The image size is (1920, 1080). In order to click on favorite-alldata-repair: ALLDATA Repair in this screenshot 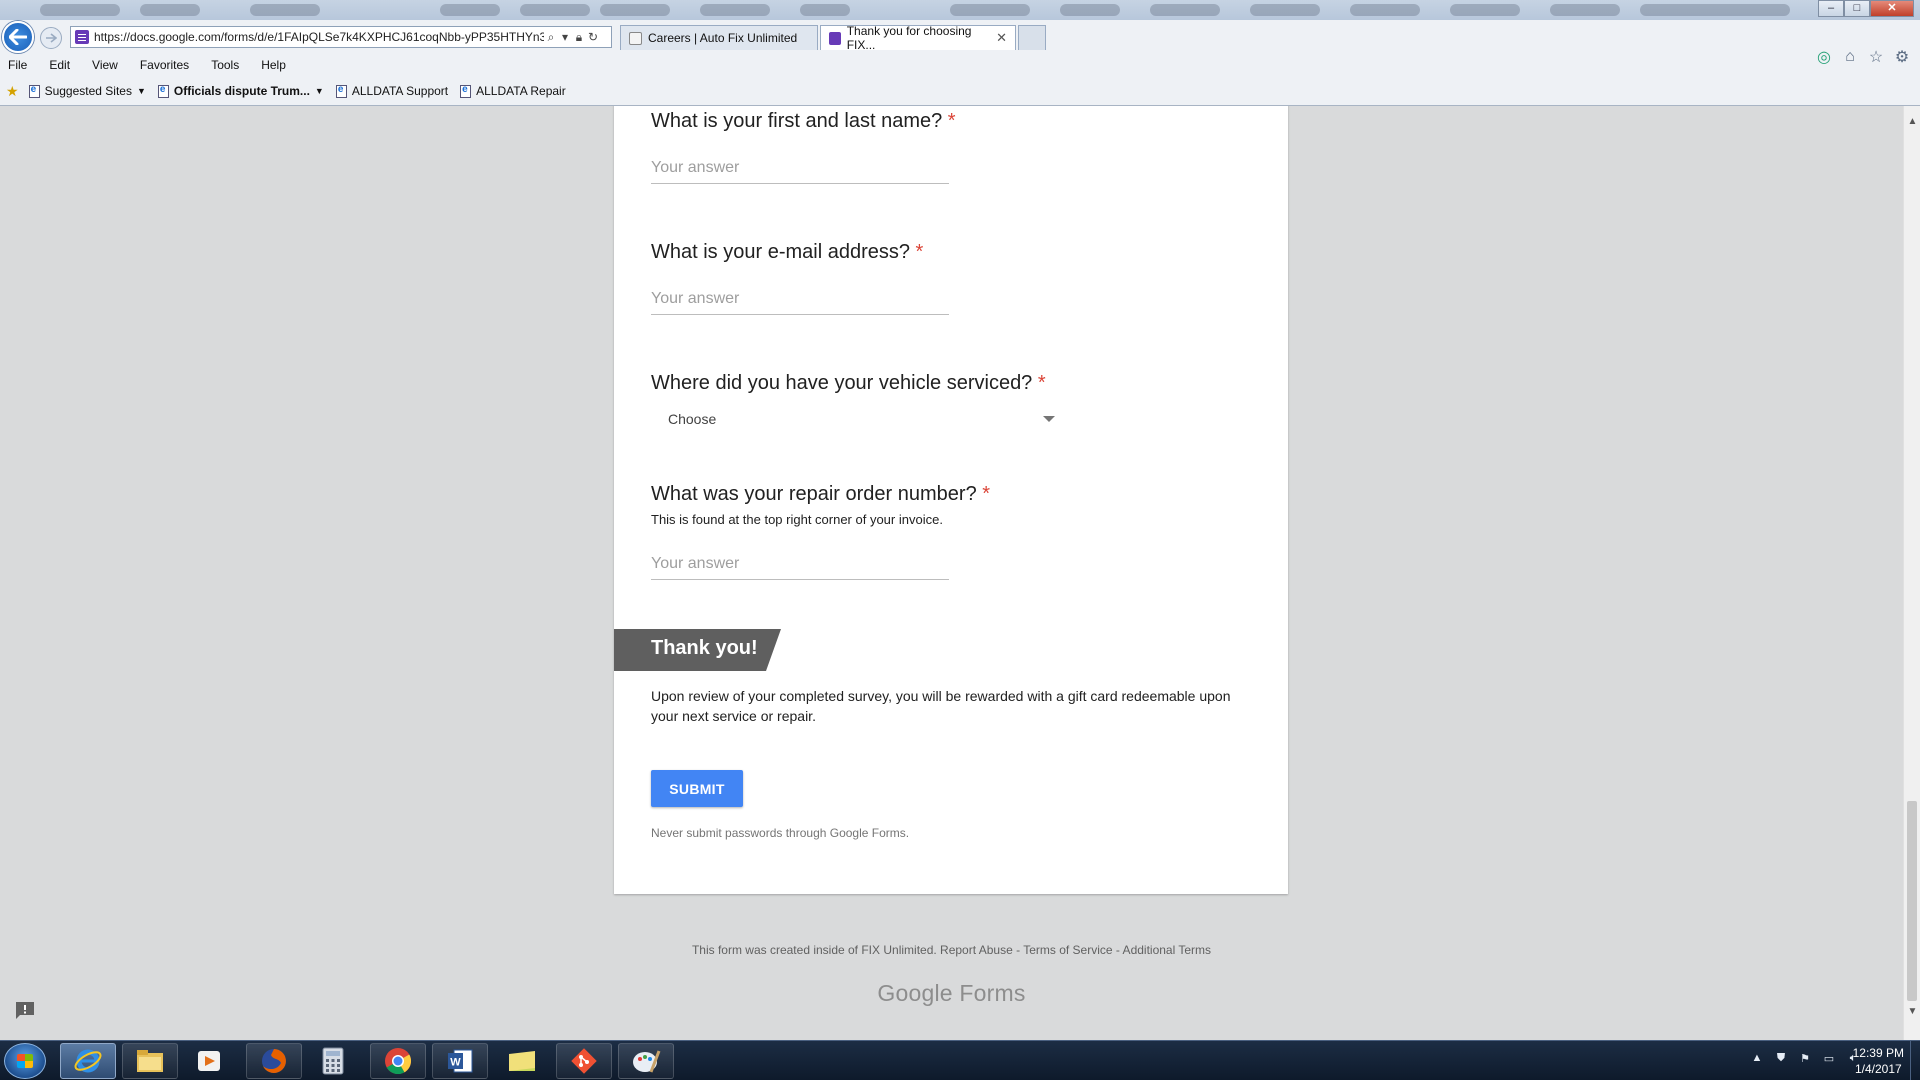, I will do `click(513, 91)`.